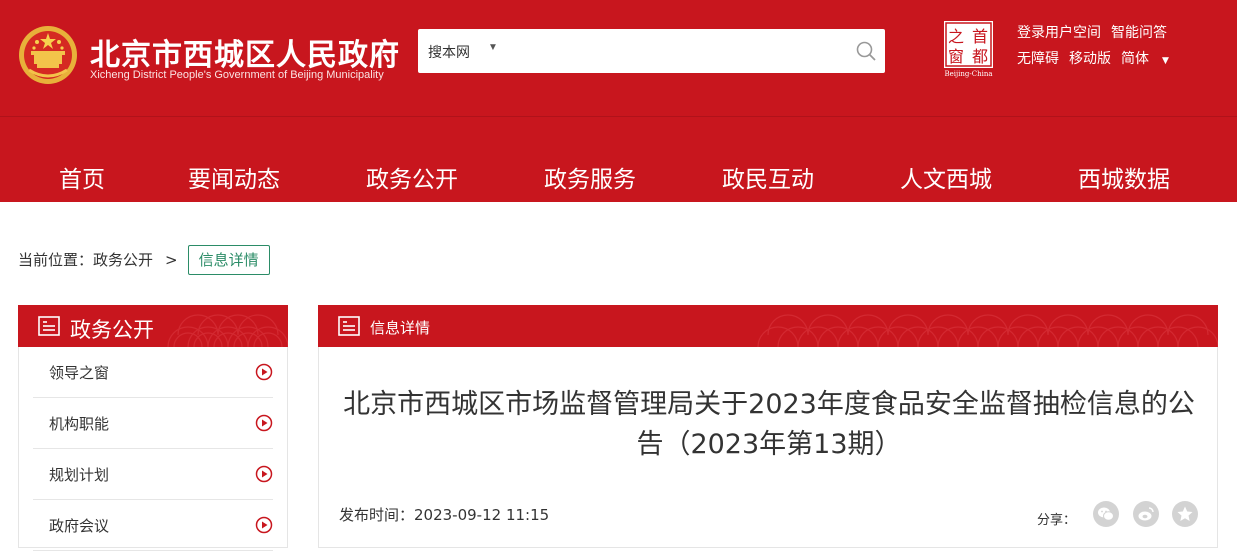  I want to click on nav-government-affairs: 政务公开, so click(412, 177).